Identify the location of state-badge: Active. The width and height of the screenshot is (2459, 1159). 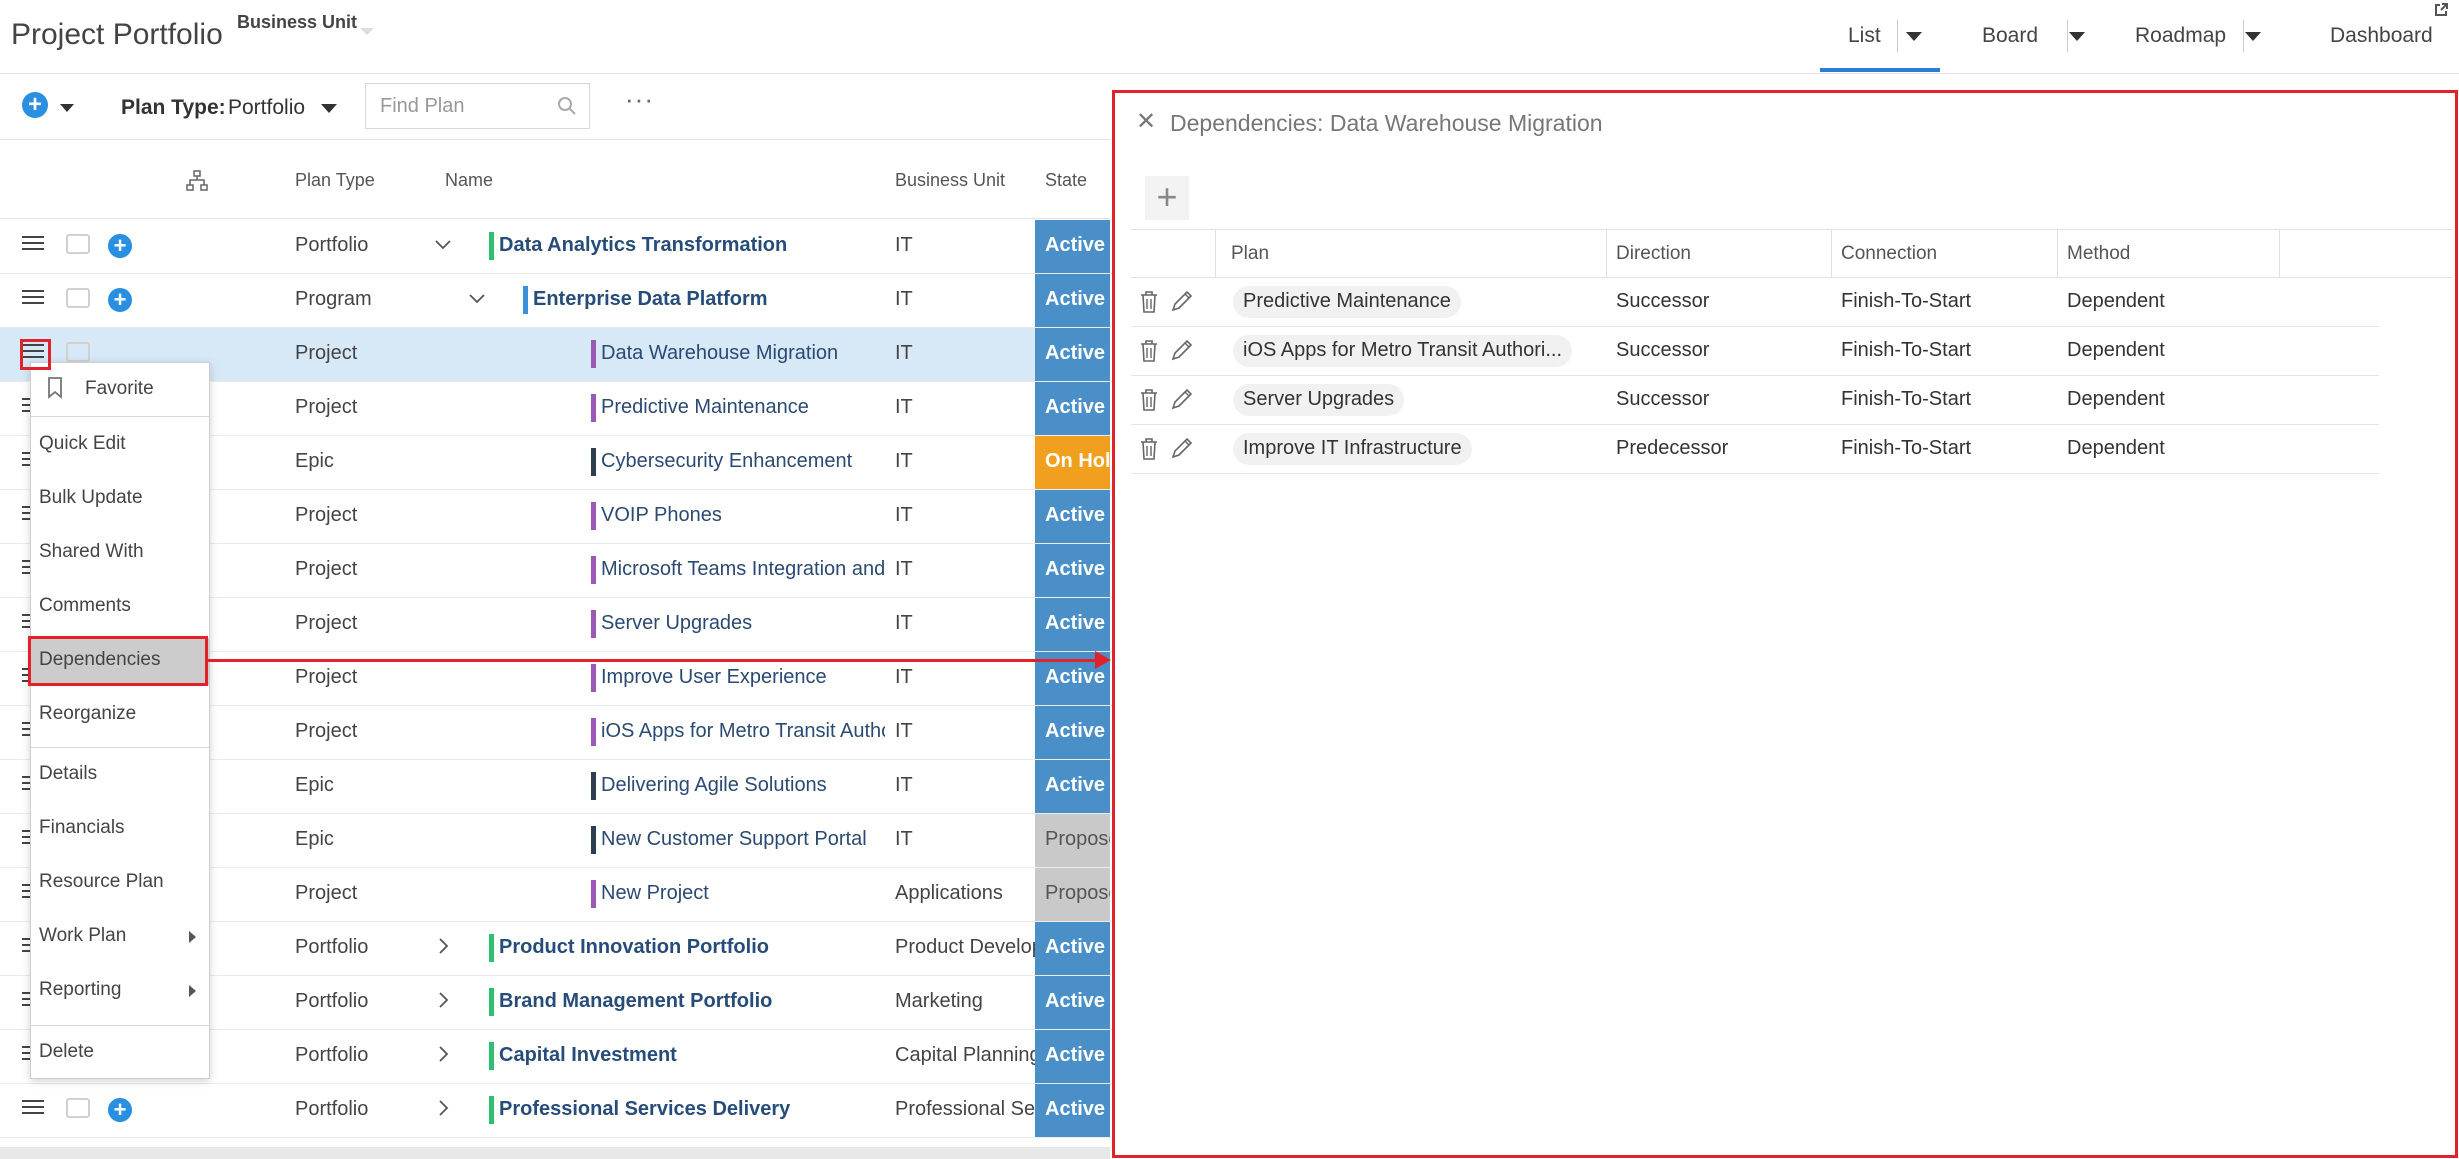
(1072, 300).